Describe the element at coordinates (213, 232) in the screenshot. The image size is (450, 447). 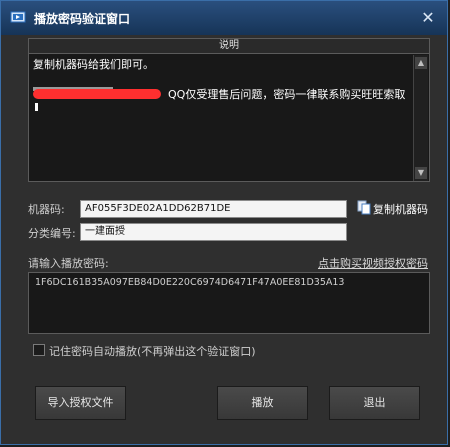
I see `category-field: 一建面授` at that location.